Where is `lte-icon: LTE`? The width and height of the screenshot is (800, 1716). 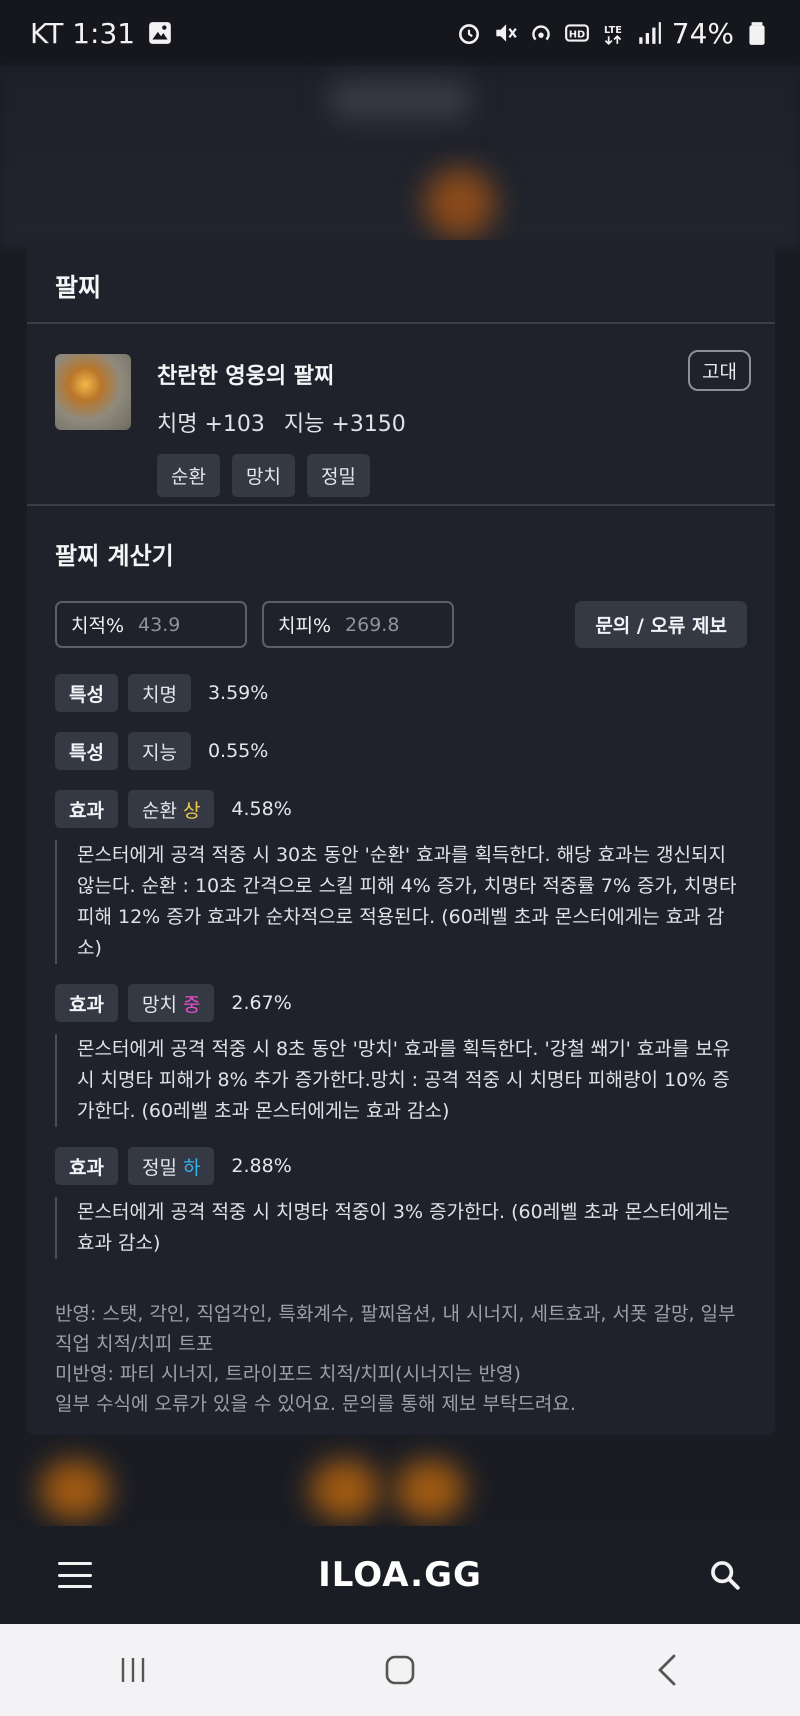 lte-icon: LTE is located at coordinates (613, 35).